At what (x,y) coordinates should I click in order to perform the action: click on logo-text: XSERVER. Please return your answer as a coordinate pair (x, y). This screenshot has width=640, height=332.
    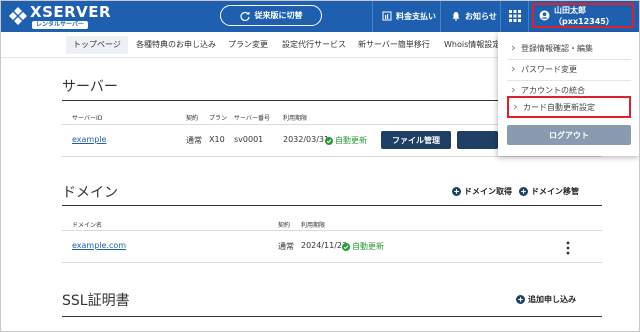
    Looking at the image, I should click on (71, 12).